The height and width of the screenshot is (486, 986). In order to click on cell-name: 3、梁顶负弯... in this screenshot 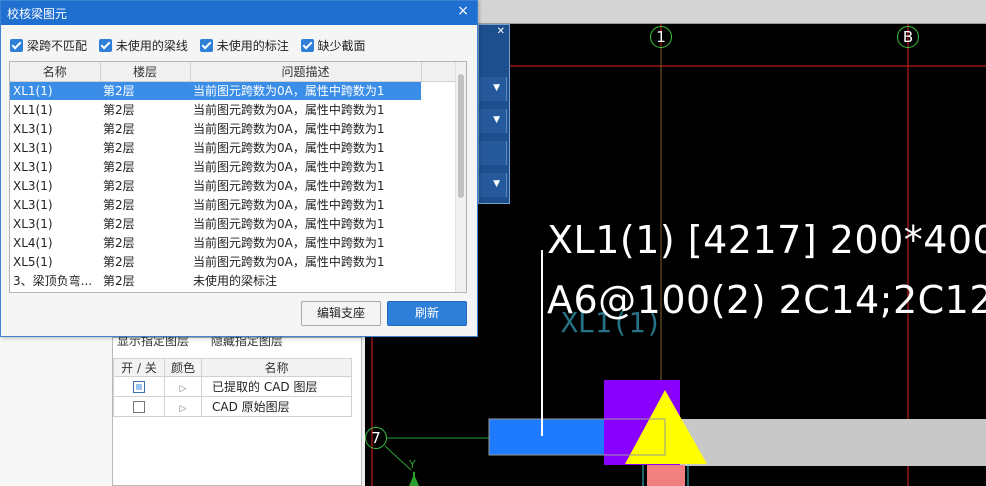, I will do `click(53, 281)`.